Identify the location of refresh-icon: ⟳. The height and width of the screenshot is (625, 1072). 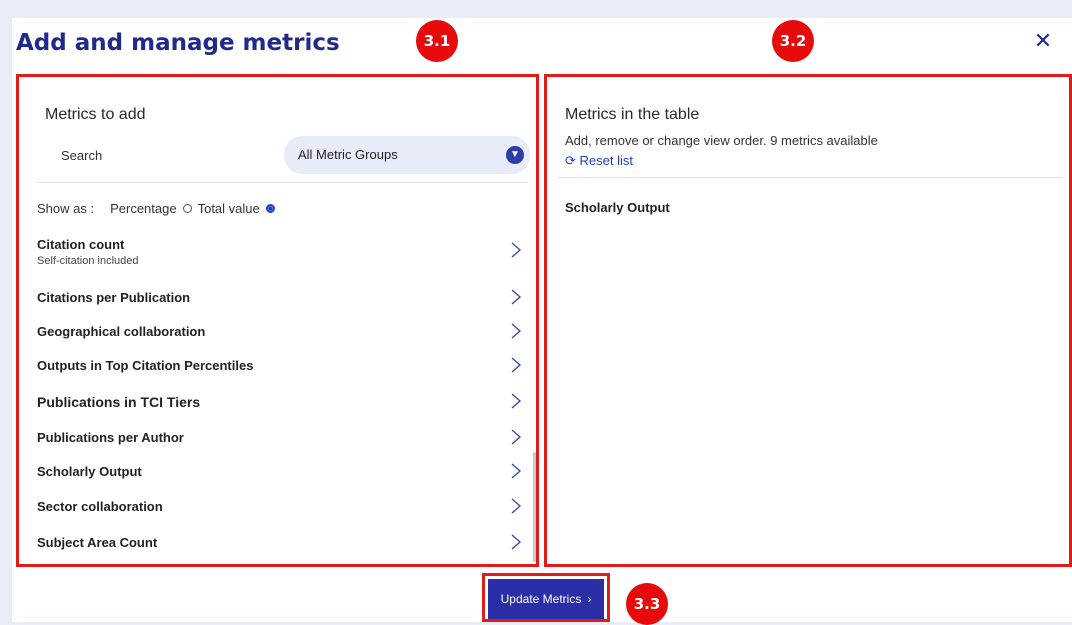
(570, 160).